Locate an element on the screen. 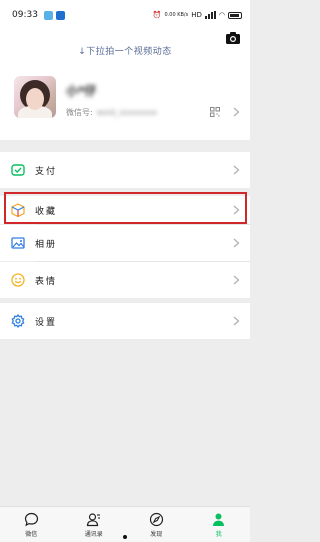 This screenshot has width=320, height=542. settings-gear-icon is located at coordinates (18, 321).